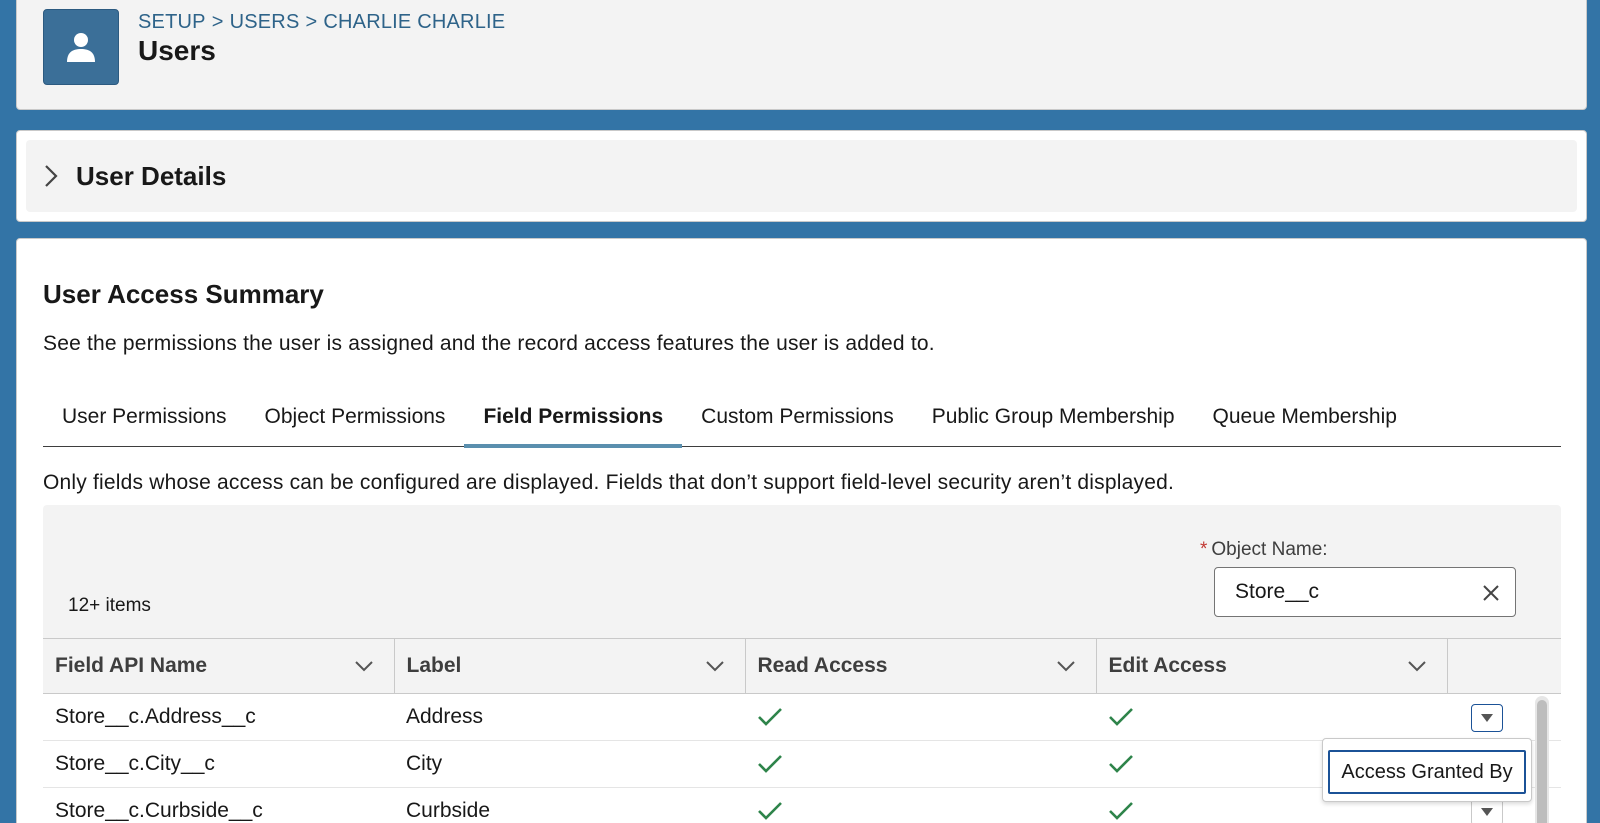 This screenshot has height=823, width=1600. What do you see at coordinates (183, 294) in the screenshot?
I see `summary-title: User Access Summary` at bounding box center [183, 294].